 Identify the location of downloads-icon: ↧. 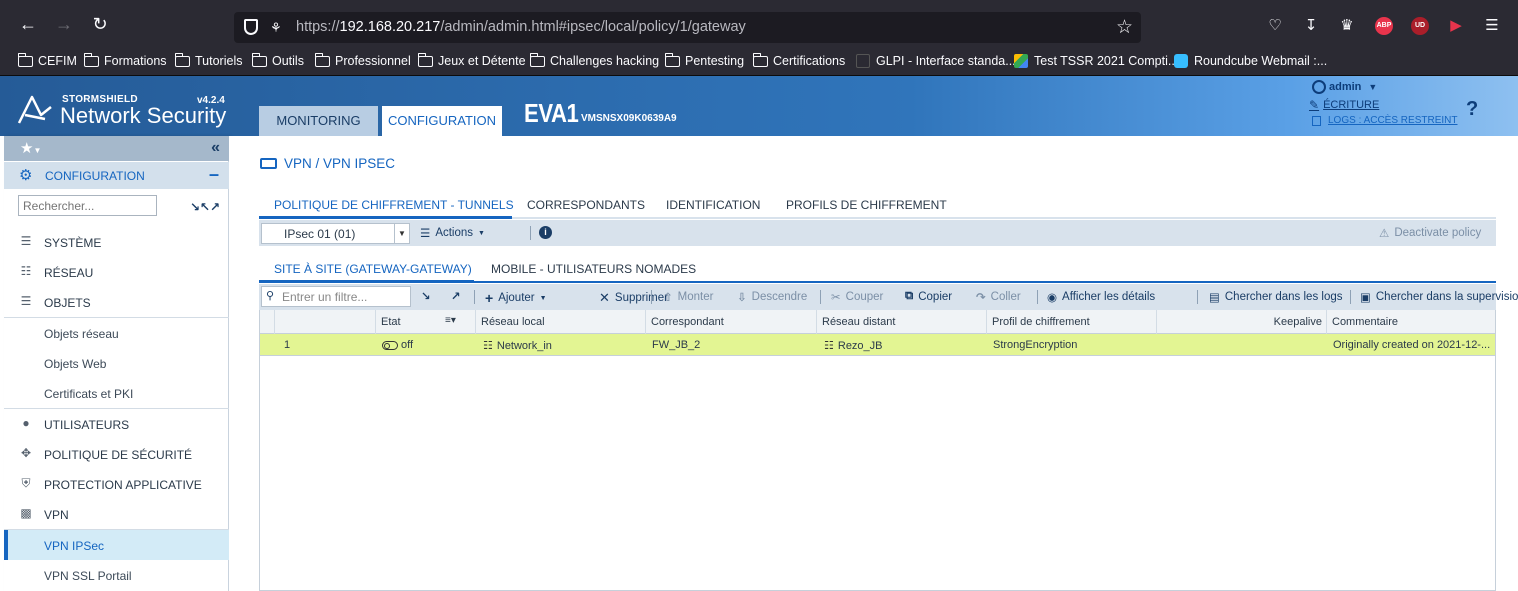
(1311, 26).